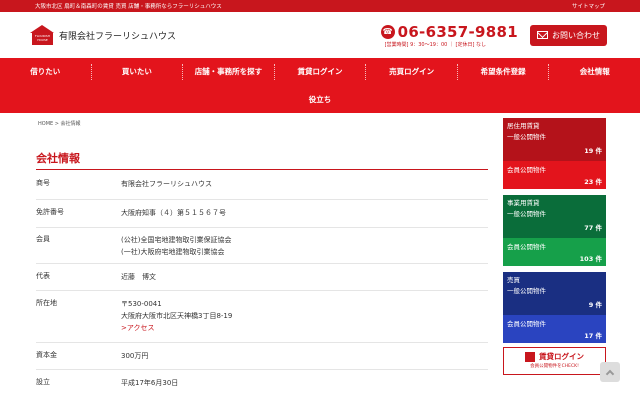 The height and width of the screenshot is (400, 640). What do you see at coordinates (262, 356) in the screenshot?
I see `table-row: 資本金 300万円` at bounding box center [262, 356].